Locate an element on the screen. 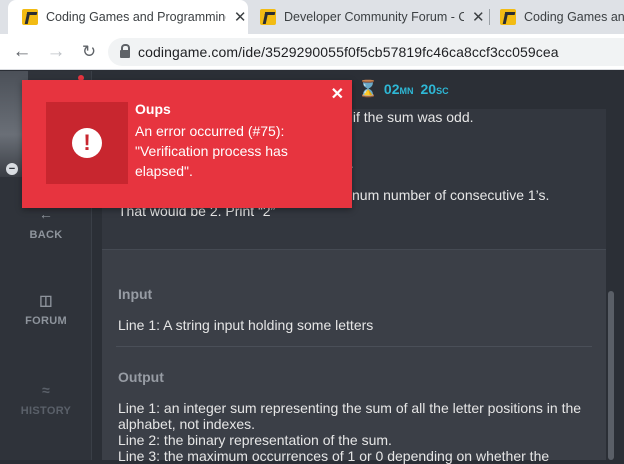 The height and width of the screenshot is (464, 624). close-icon: ✕ is located at coordinates (337, 94).